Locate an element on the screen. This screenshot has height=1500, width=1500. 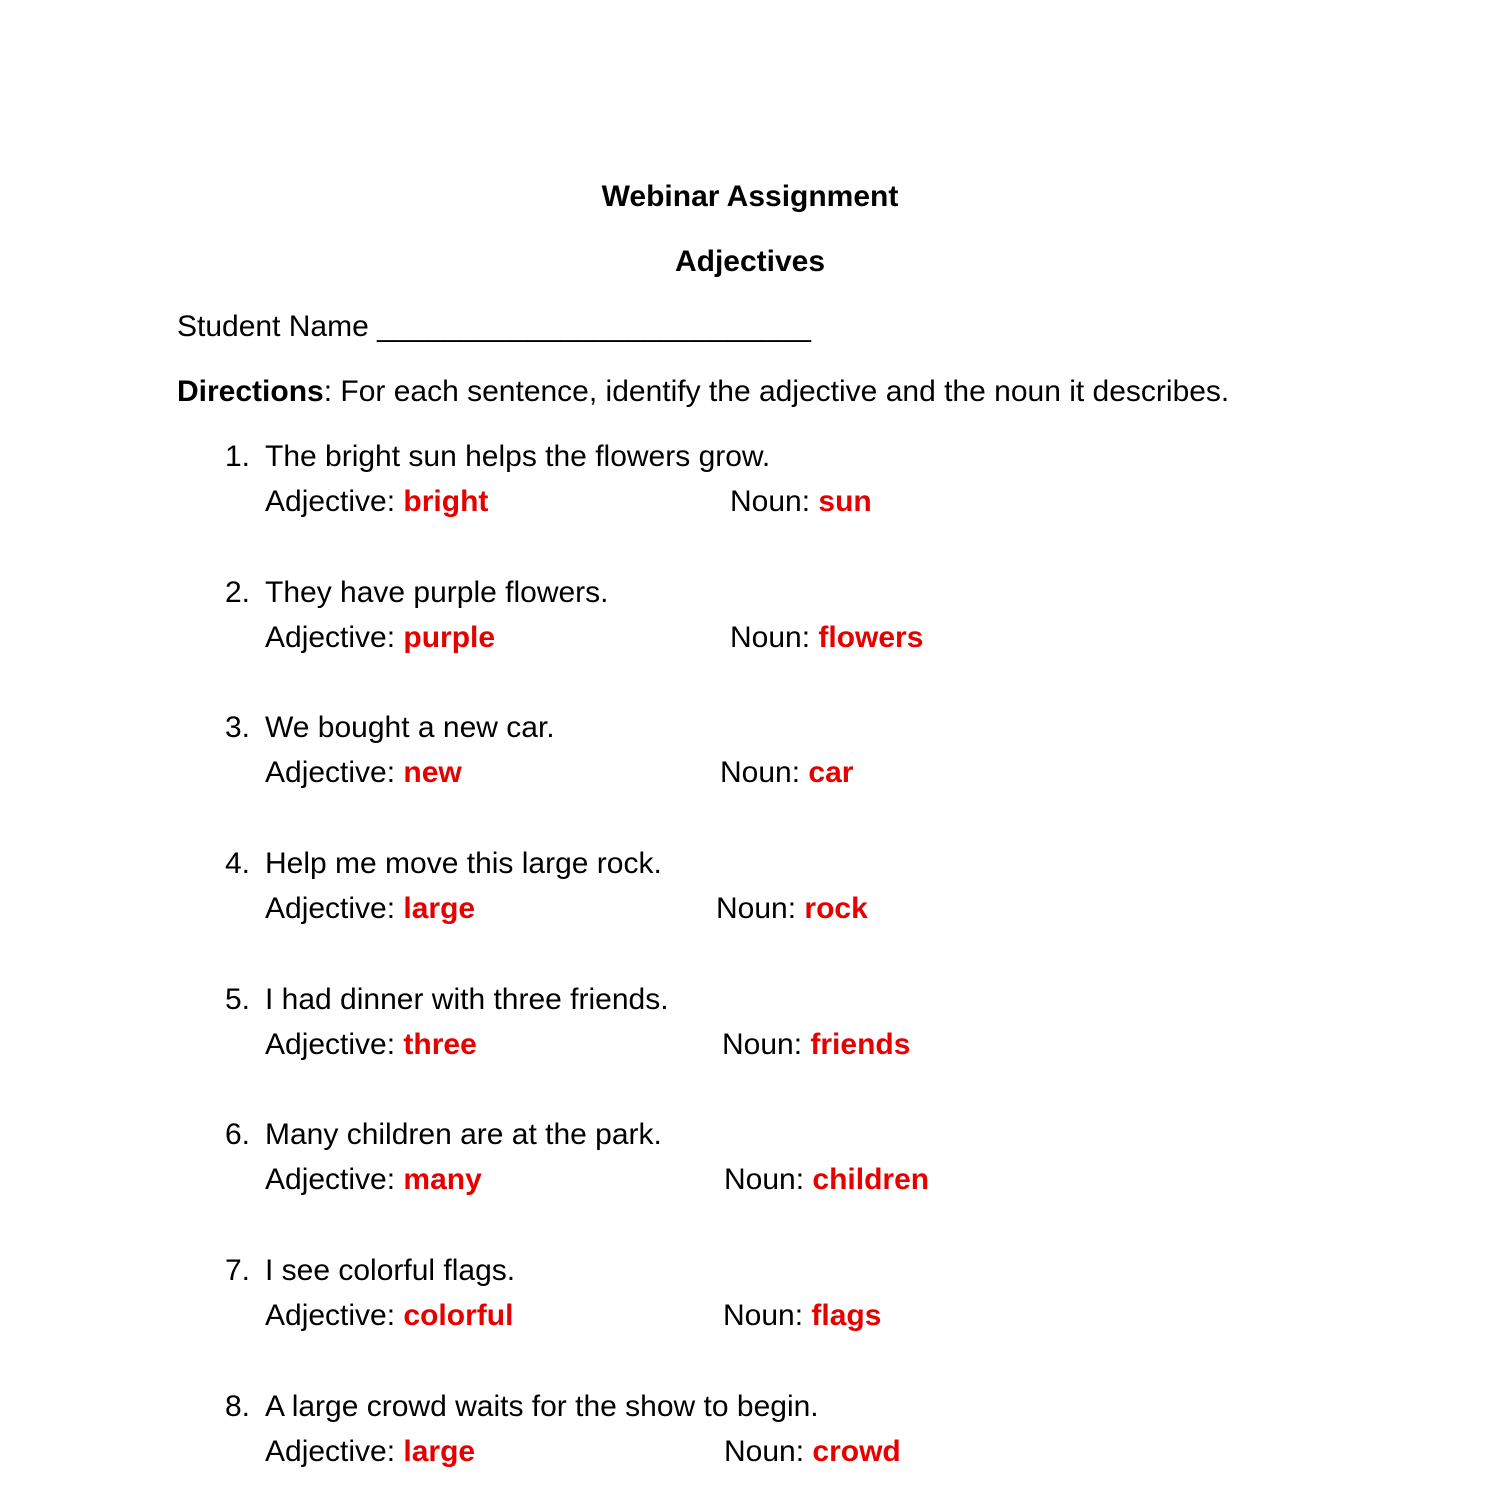
question-number: 2. is located at coordinates (237, 592).